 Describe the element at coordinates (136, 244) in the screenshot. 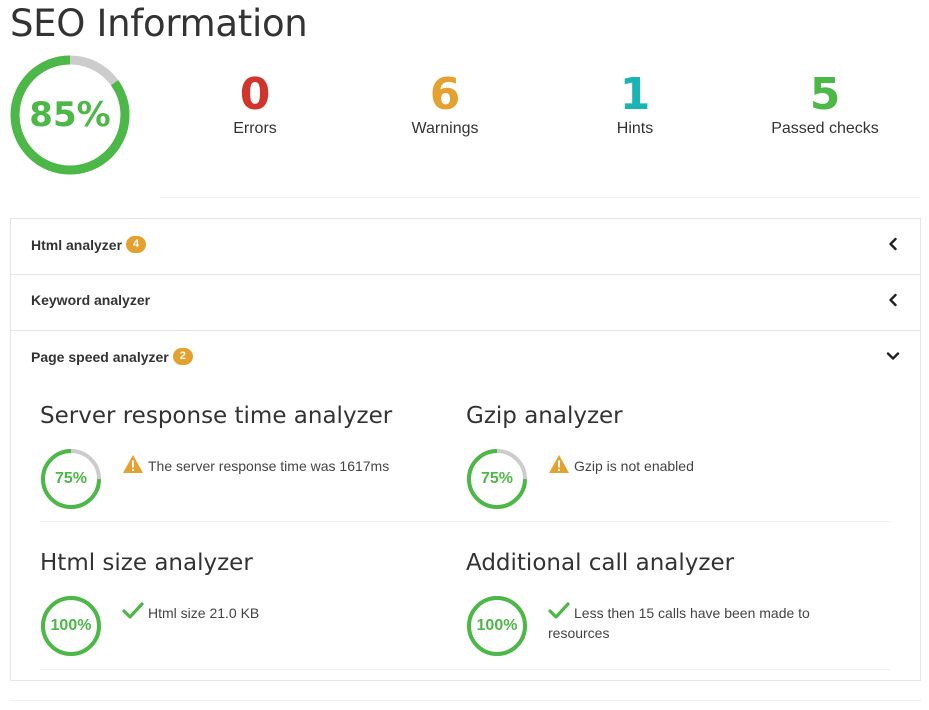

I see `issue-count-badge: 4` at that location.